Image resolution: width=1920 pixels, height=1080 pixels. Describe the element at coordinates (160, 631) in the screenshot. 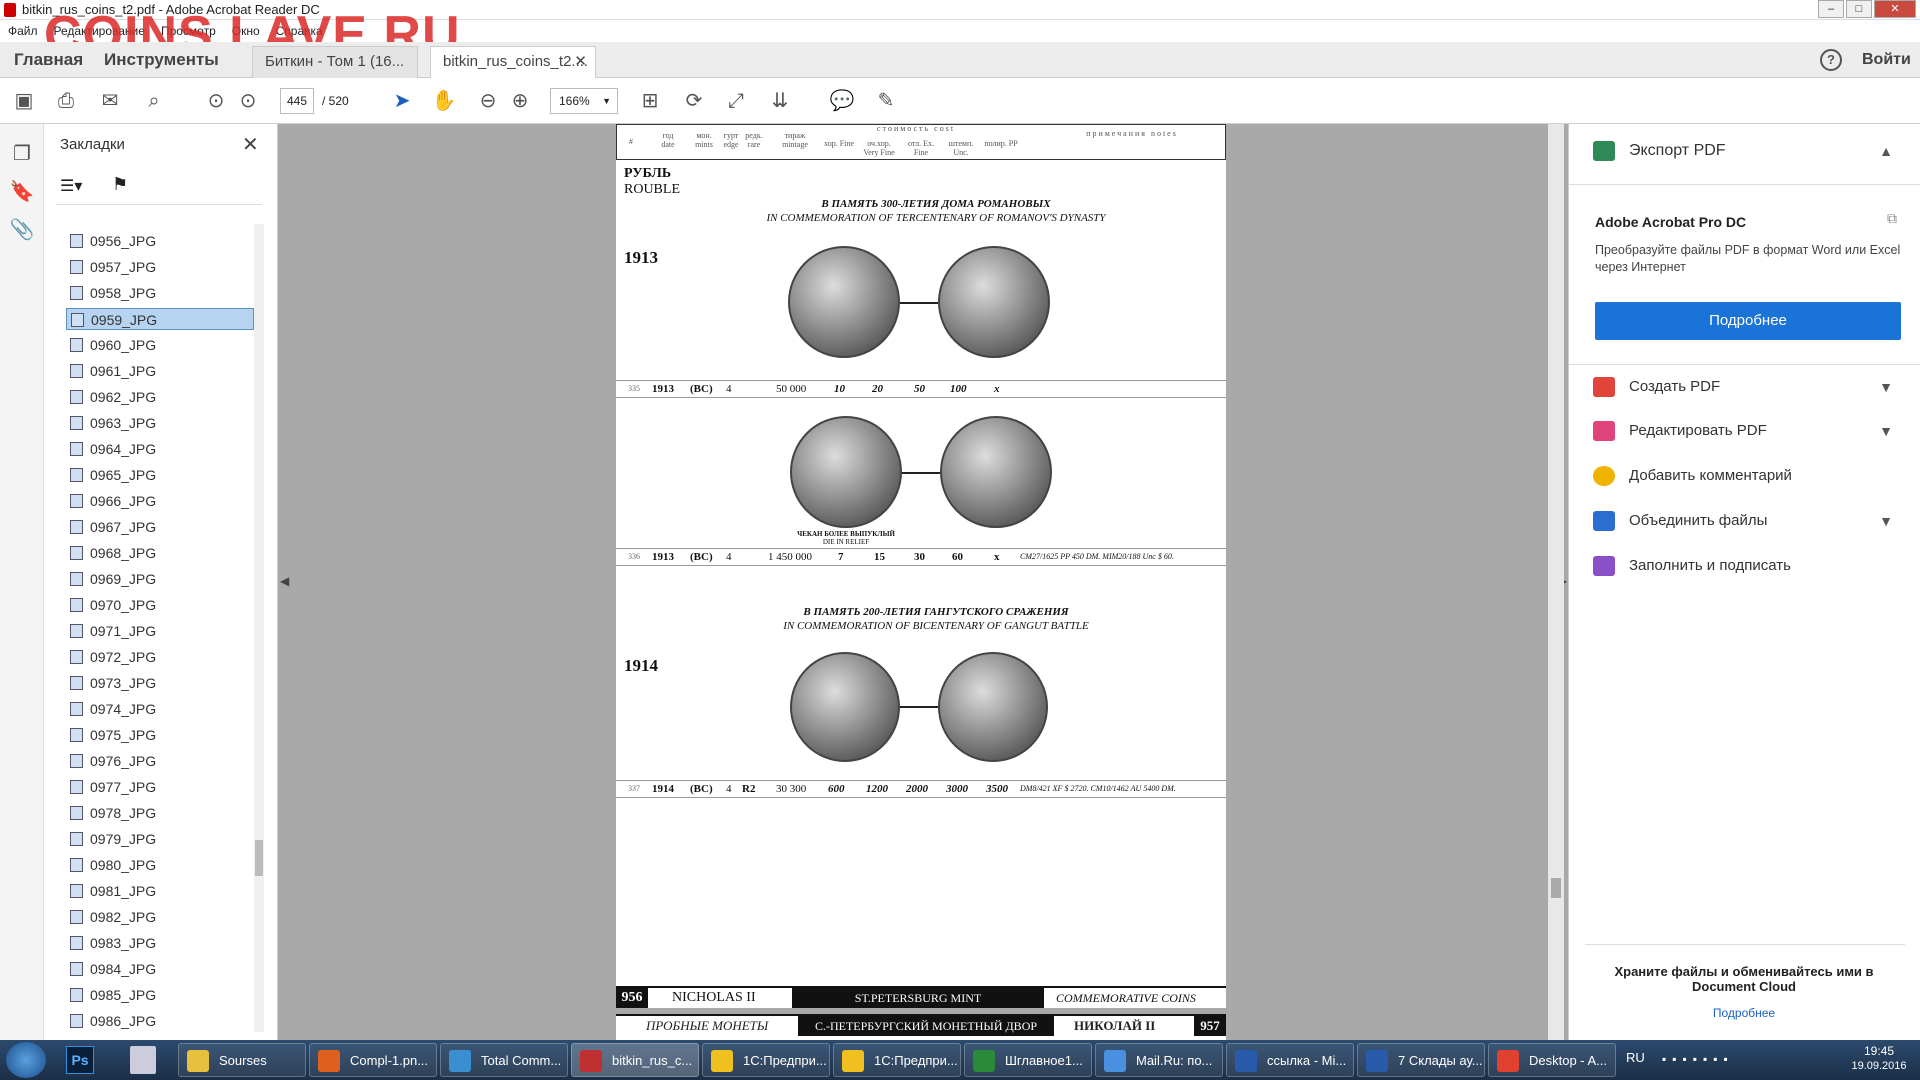

I see `bookmark-item: 0971_JPG` at that location.